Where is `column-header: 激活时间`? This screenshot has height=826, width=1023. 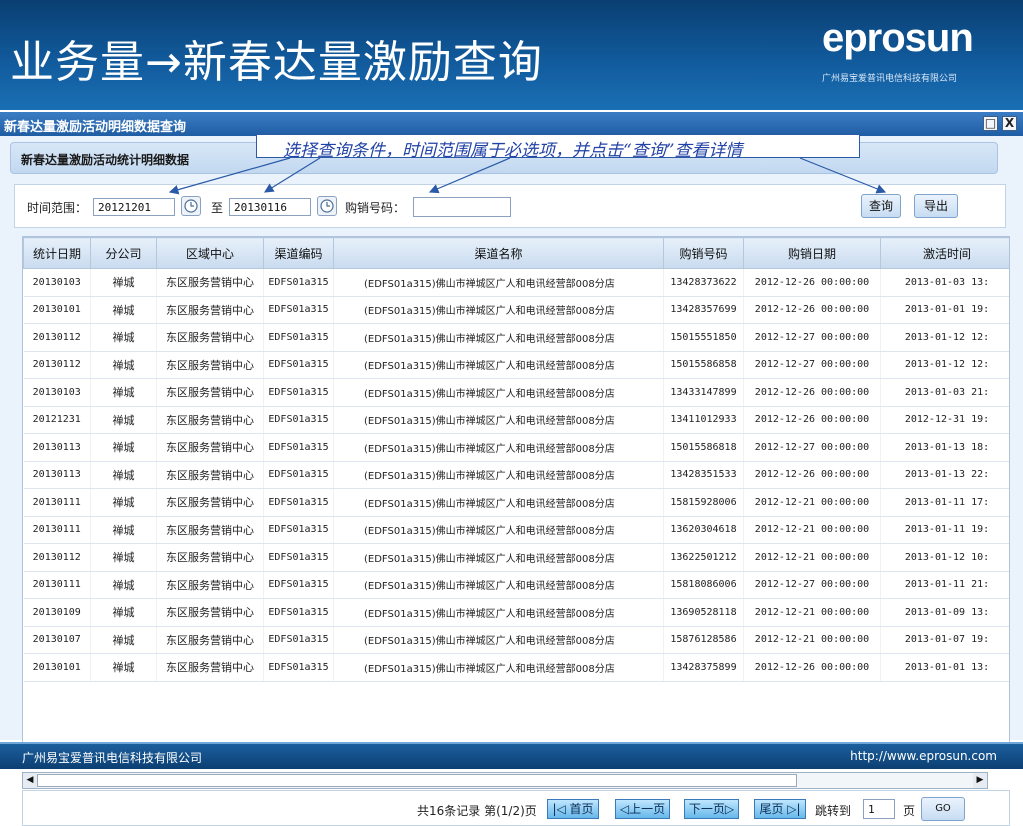 column-header: 激活时间 is located at coordinates (944, 253).